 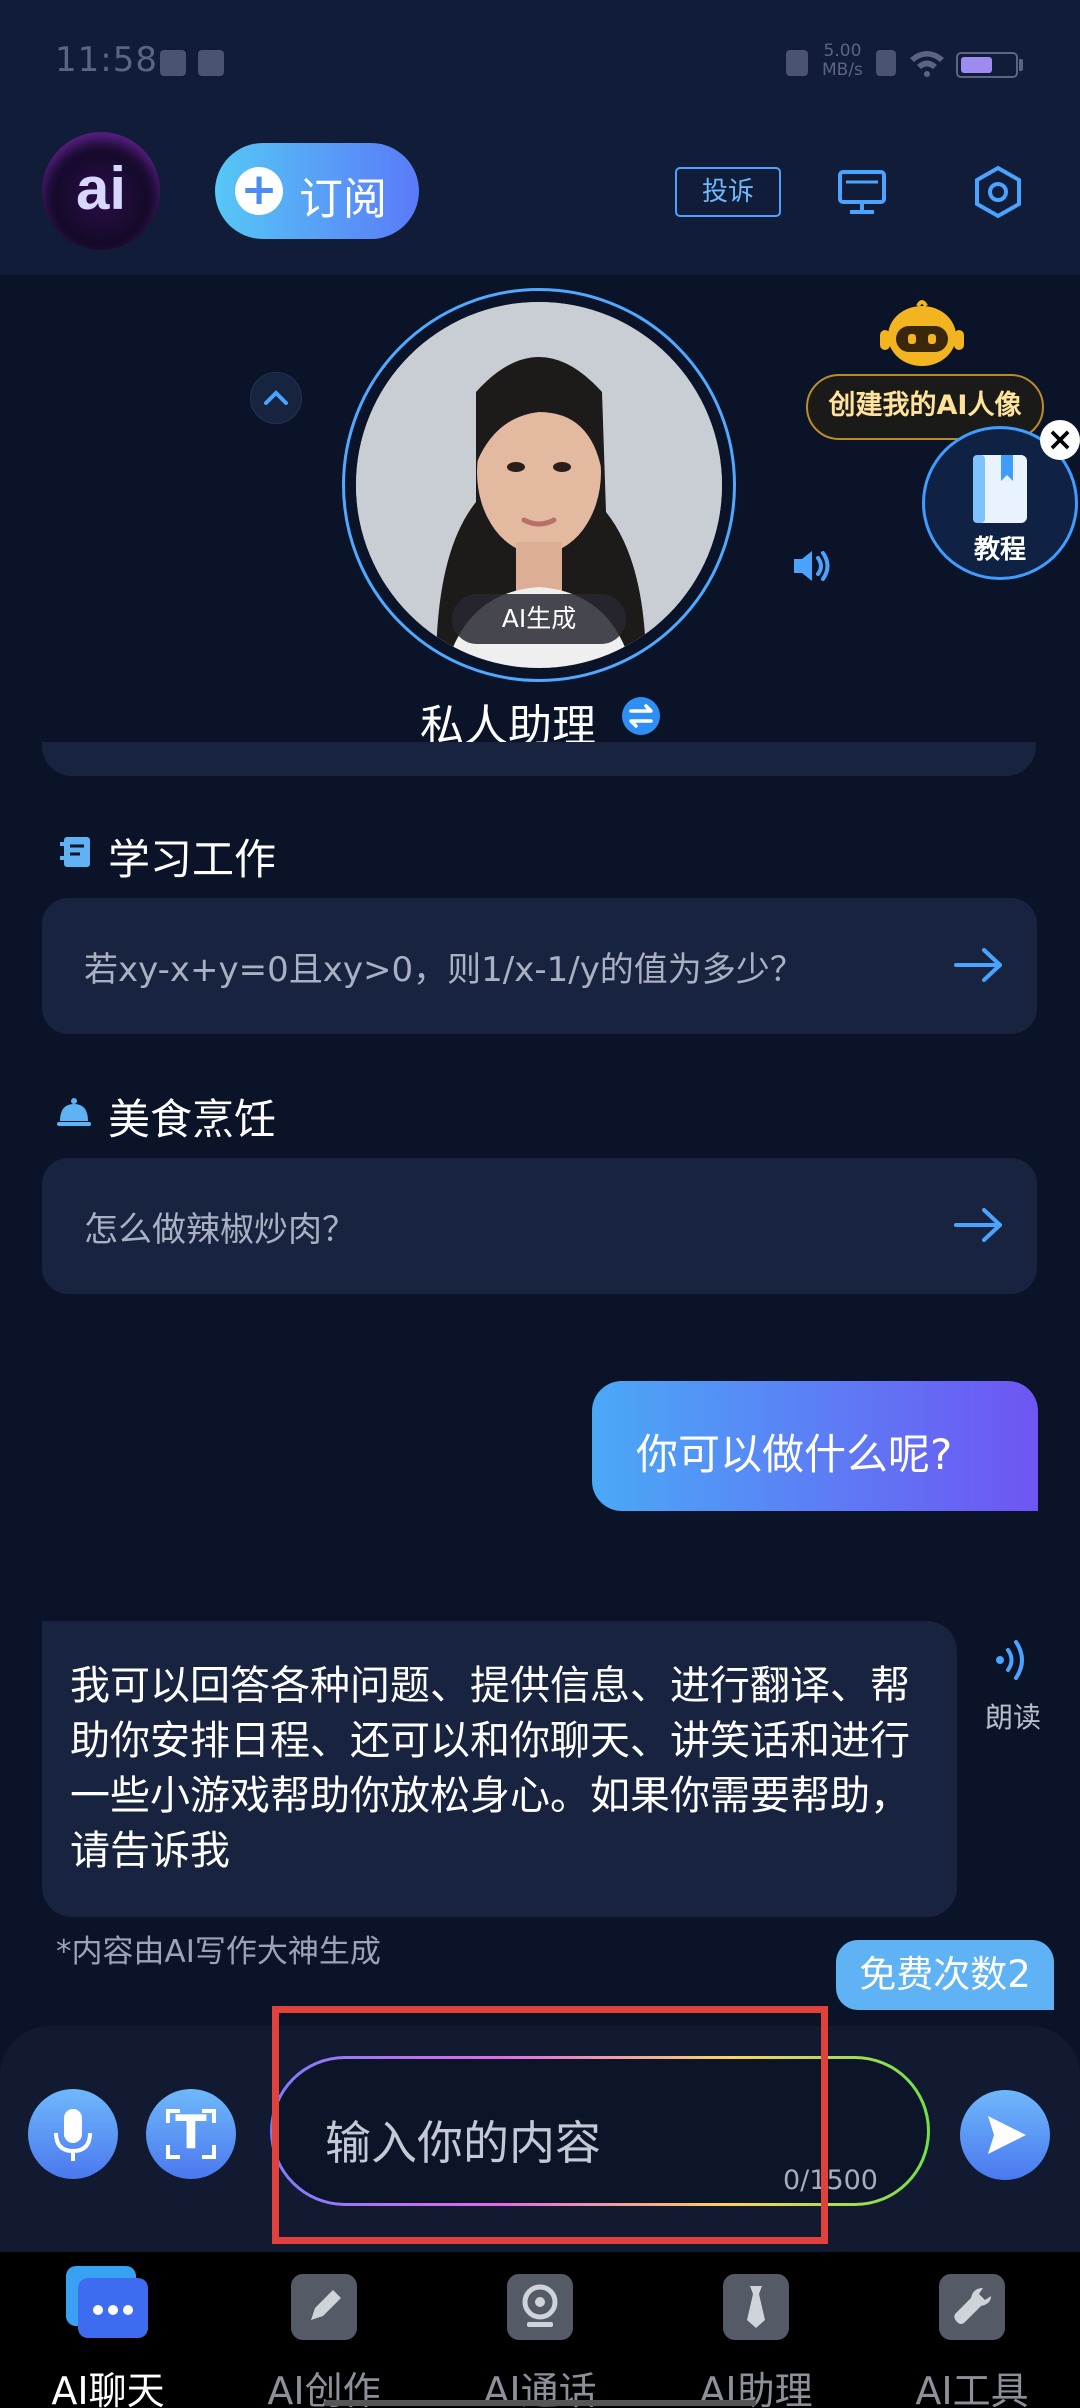 What do you see at coordinates (842, 70) in the screenshot?
I see `network-speed-unit: MB/s` at bounding box center [842, 70].